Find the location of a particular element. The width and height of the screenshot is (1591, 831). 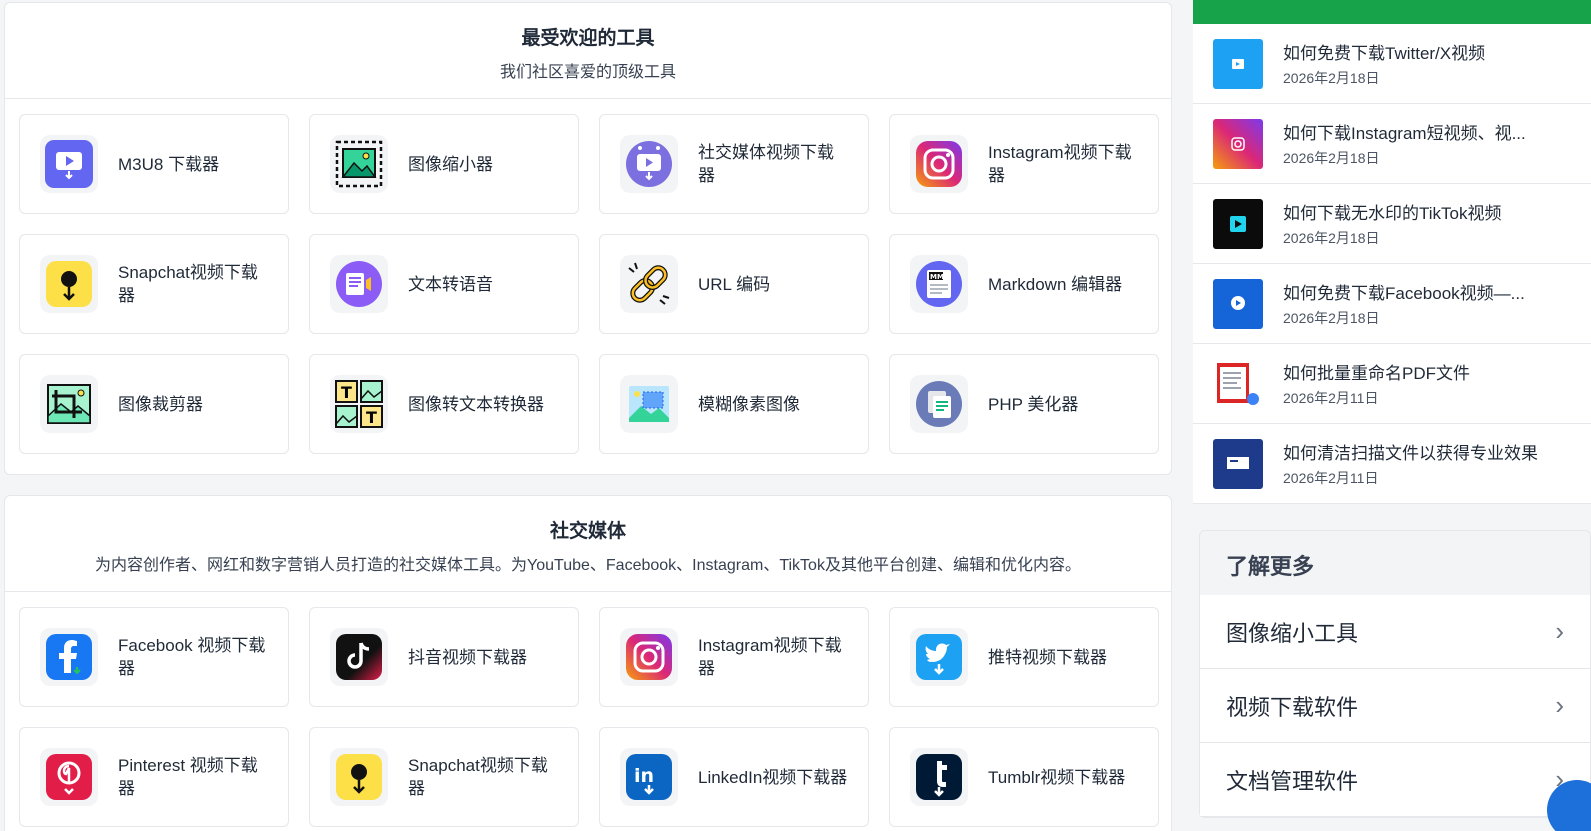

tool-label: 抖音视频下载器 is located at coordinates (467, 657).